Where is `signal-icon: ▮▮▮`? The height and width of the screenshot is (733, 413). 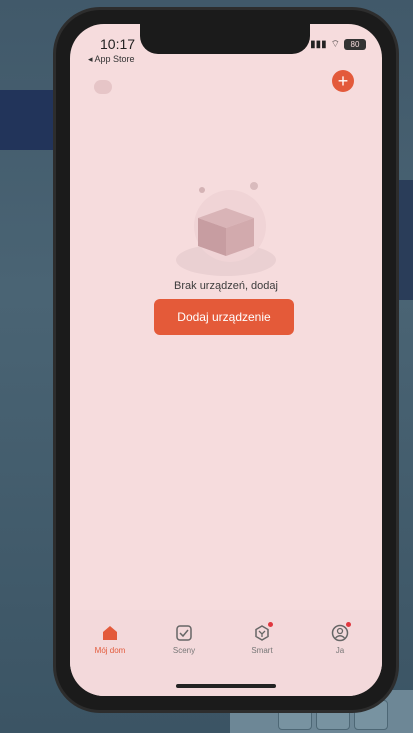 signal-icon: ▮▮▮ is located at coordinates (318, 44).